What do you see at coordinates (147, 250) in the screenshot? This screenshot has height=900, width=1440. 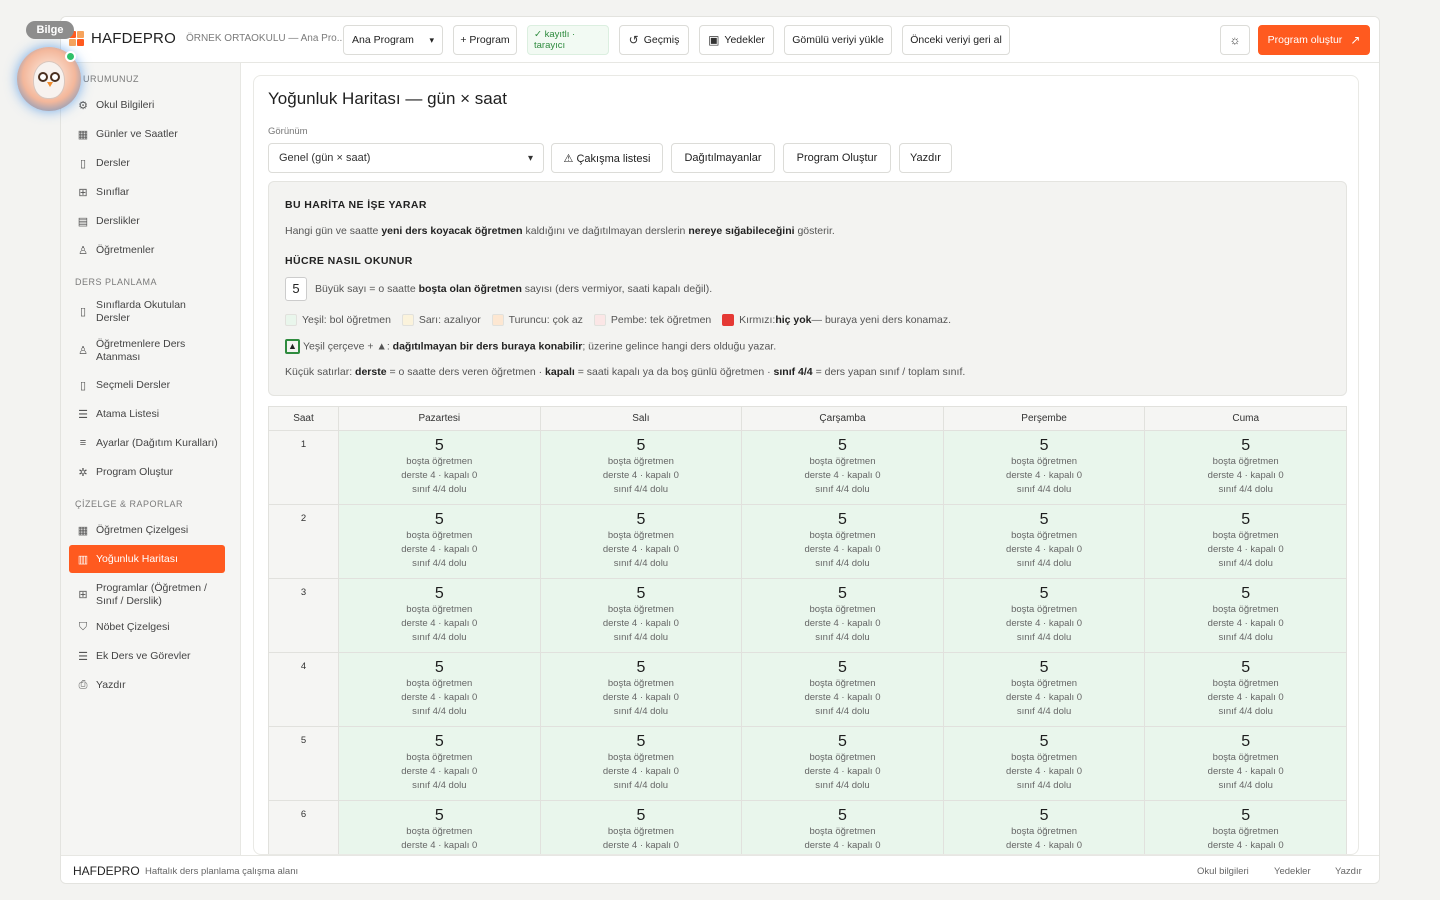 I see `sidebar-item-teachers: ♙ Öğretmenler` at bounding box center [147, 250].